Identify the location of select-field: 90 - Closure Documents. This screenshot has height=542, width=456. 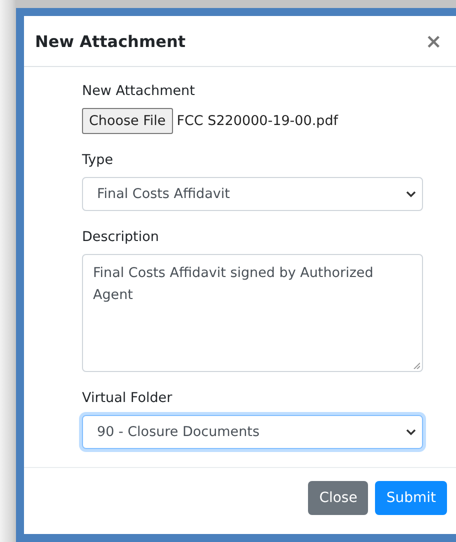
(252, 432).